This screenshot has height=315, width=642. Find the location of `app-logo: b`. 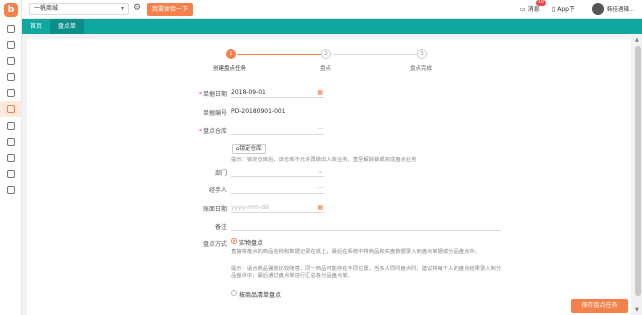

app-logo: b is located at coordinates (11, 10).